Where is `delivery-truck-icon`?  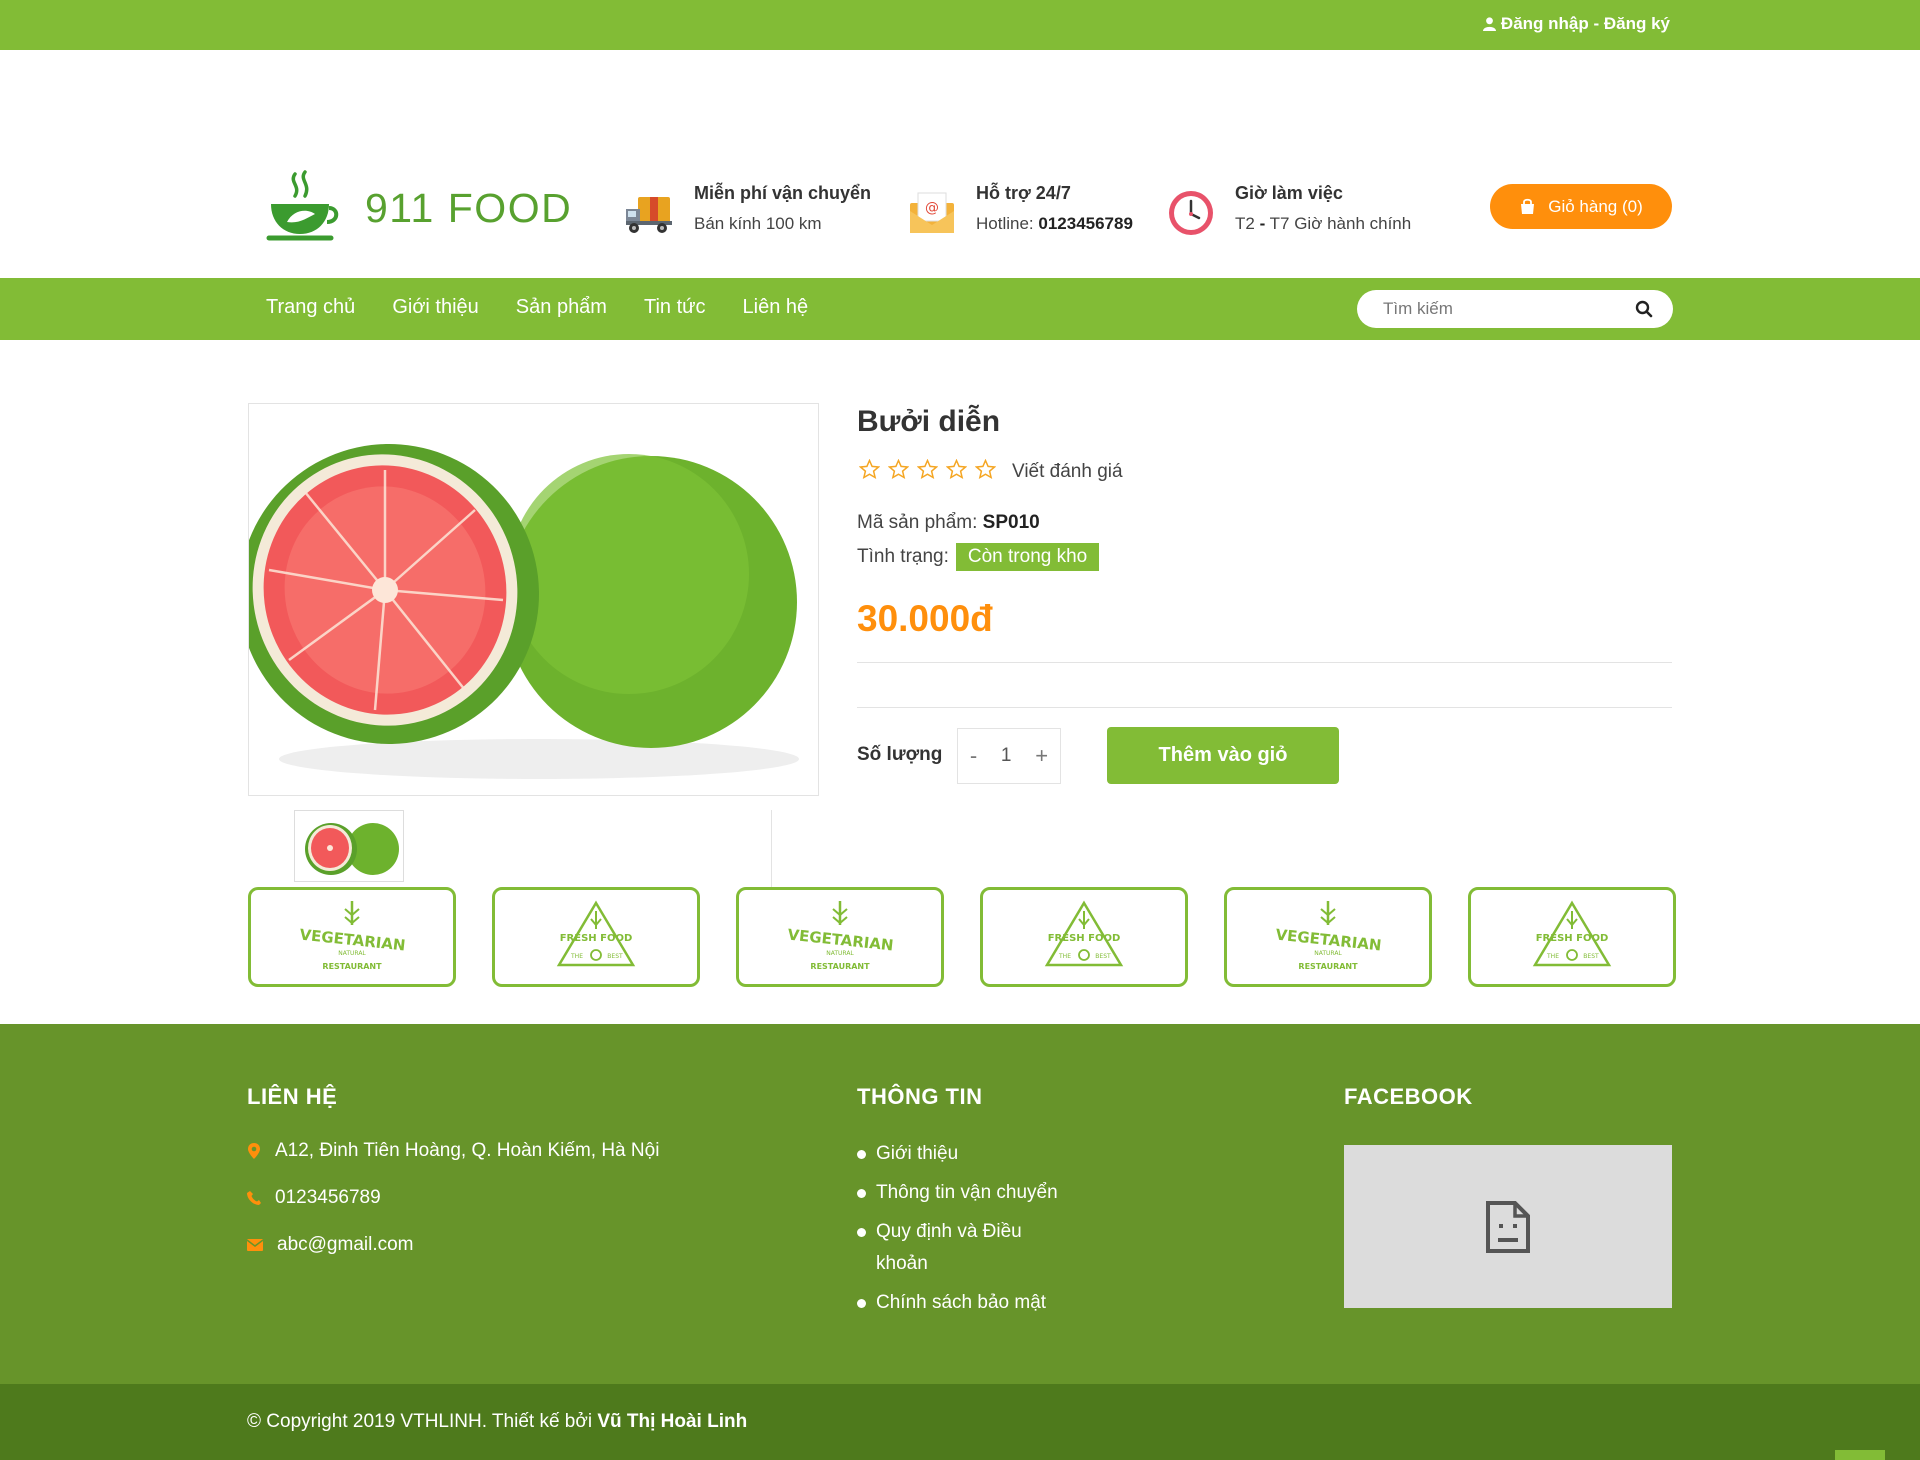 delivery-truck-icon is located at coordinates (649, 215).